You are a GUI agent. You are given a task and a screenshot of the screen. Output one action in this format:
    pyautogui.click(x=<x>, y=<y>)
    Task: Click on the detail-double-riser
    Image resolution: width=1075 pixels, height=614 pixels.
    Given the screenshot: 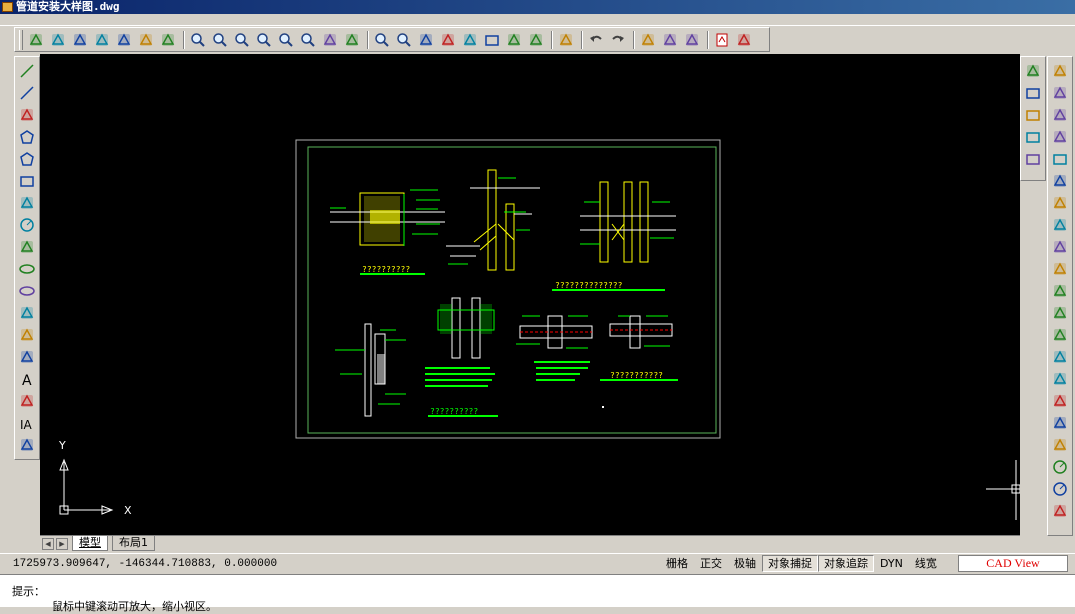 What is the action you would take?
    pyautogui.click(x=614, y=236)
    